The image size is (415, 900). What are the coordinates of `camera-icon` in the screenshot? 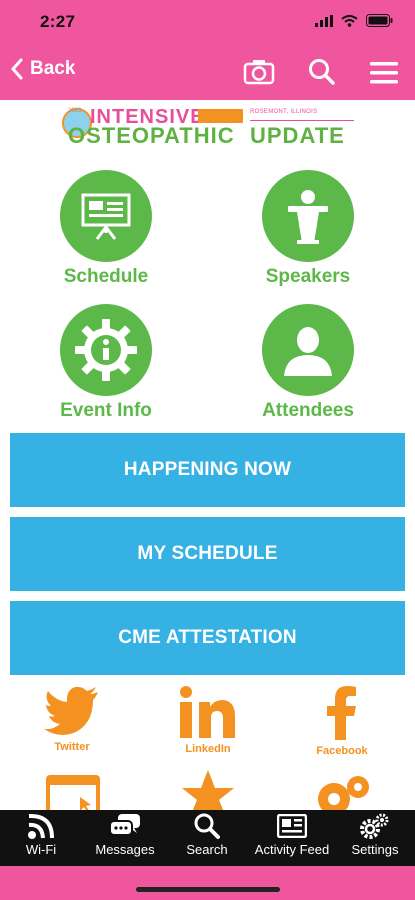 It's located at (259, 74).